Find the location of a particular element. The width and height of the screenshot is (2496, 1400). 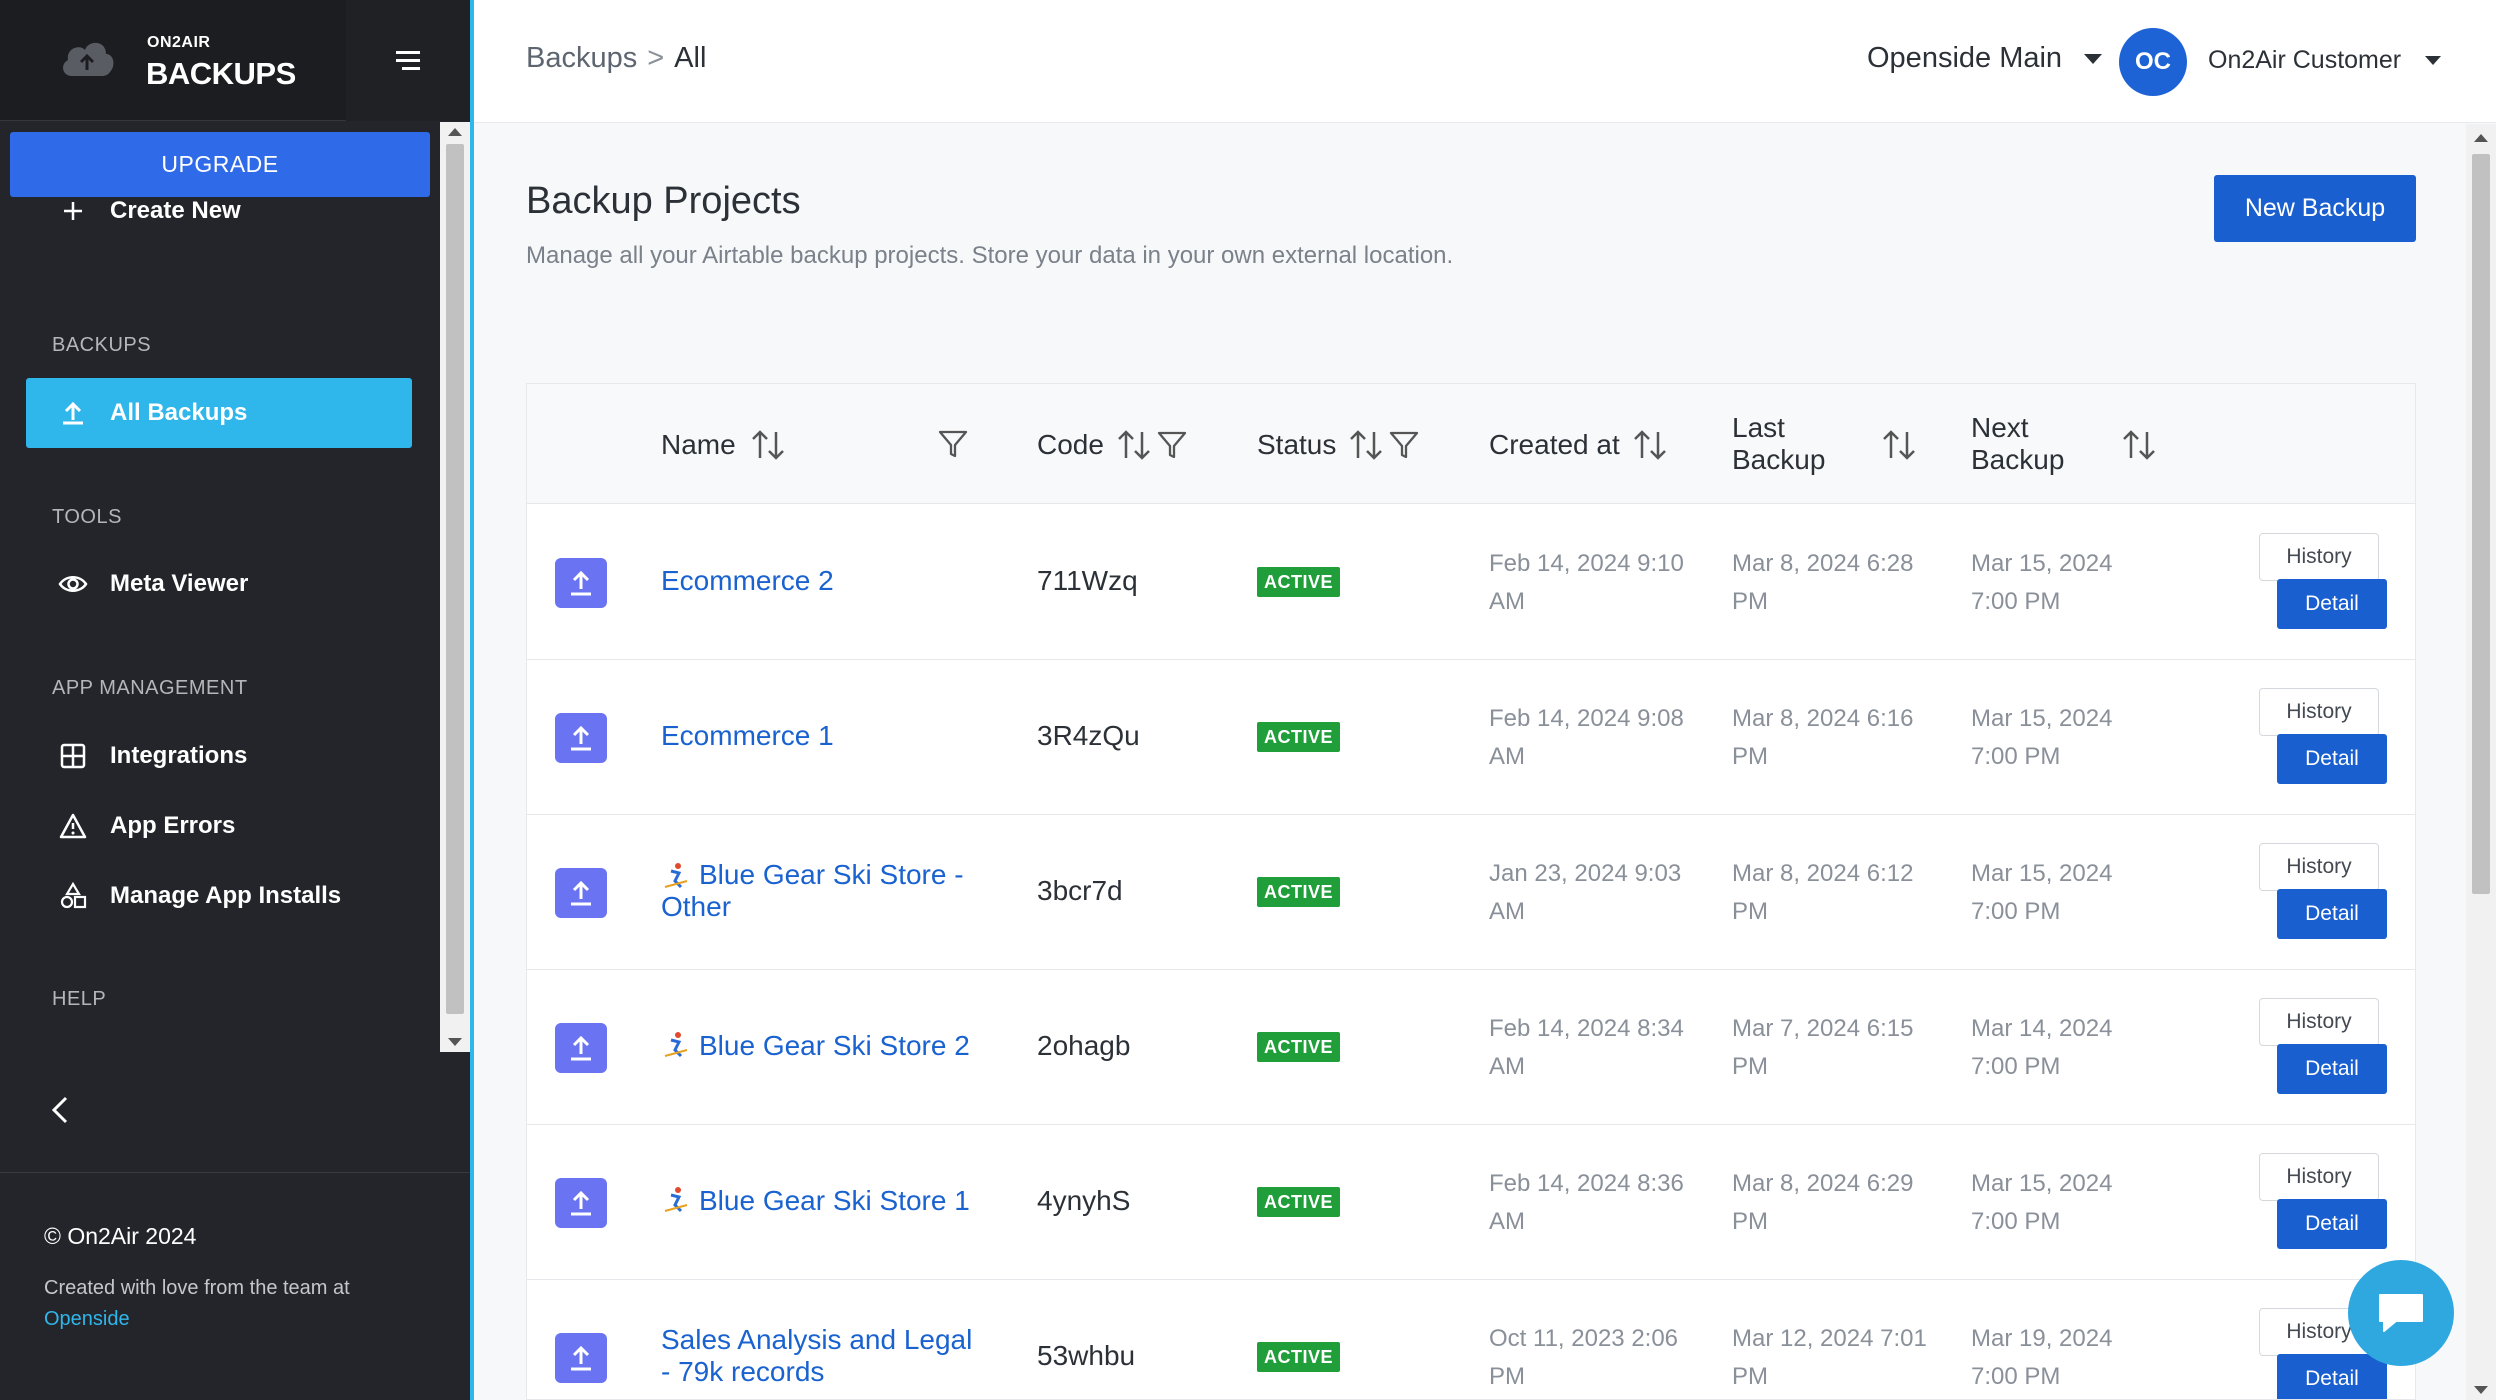

main-scroll-thumb is located at coordinates (2481, 524).